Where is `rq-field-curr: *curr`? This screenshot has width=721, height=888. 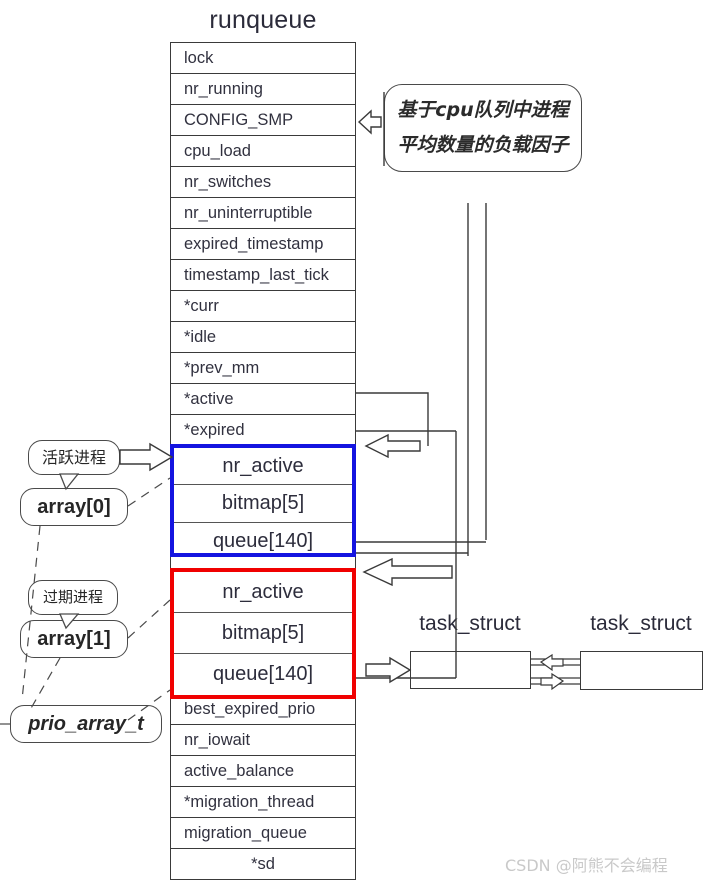
rq-field-curr: *curr is located at coordinates (263, 306).